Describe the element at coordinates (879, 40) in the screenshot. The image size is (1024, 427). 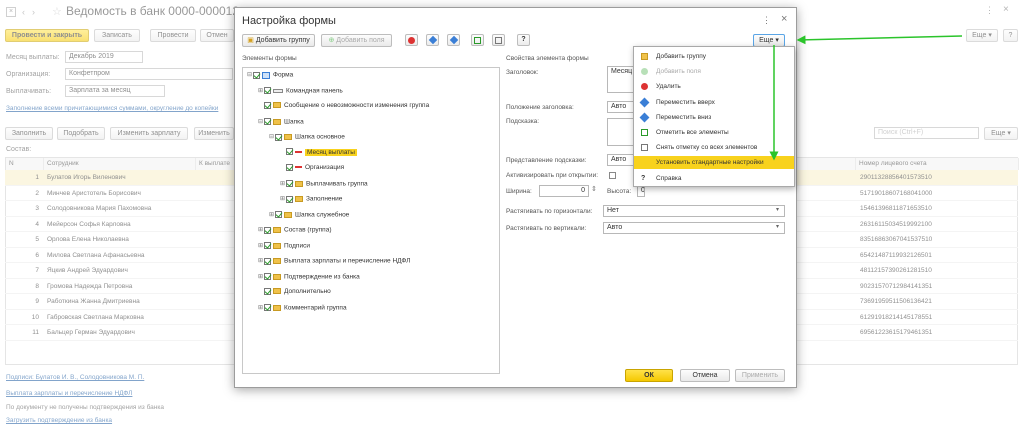
I see `arrow-to-more-button` at that location.